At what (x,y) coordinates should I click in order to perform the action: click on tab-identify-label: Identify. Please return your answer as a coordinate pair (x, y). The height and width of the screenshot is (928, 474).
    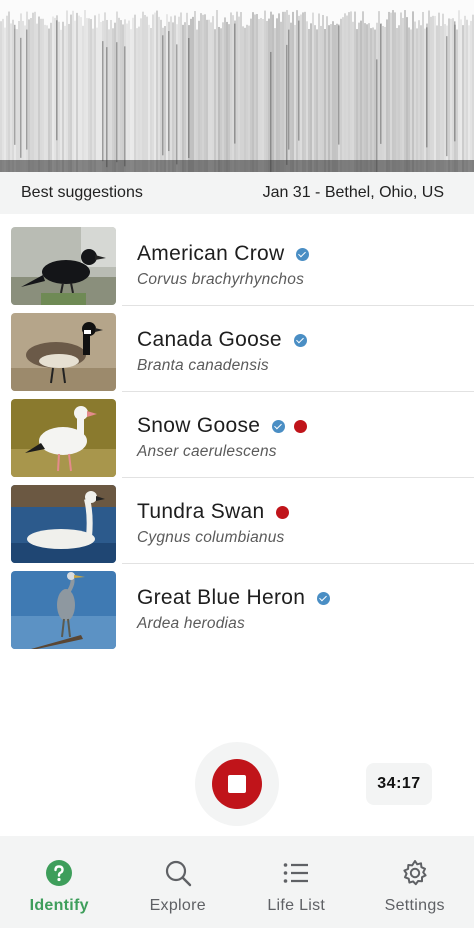
    Looking at the image, I should click on (59, 905).